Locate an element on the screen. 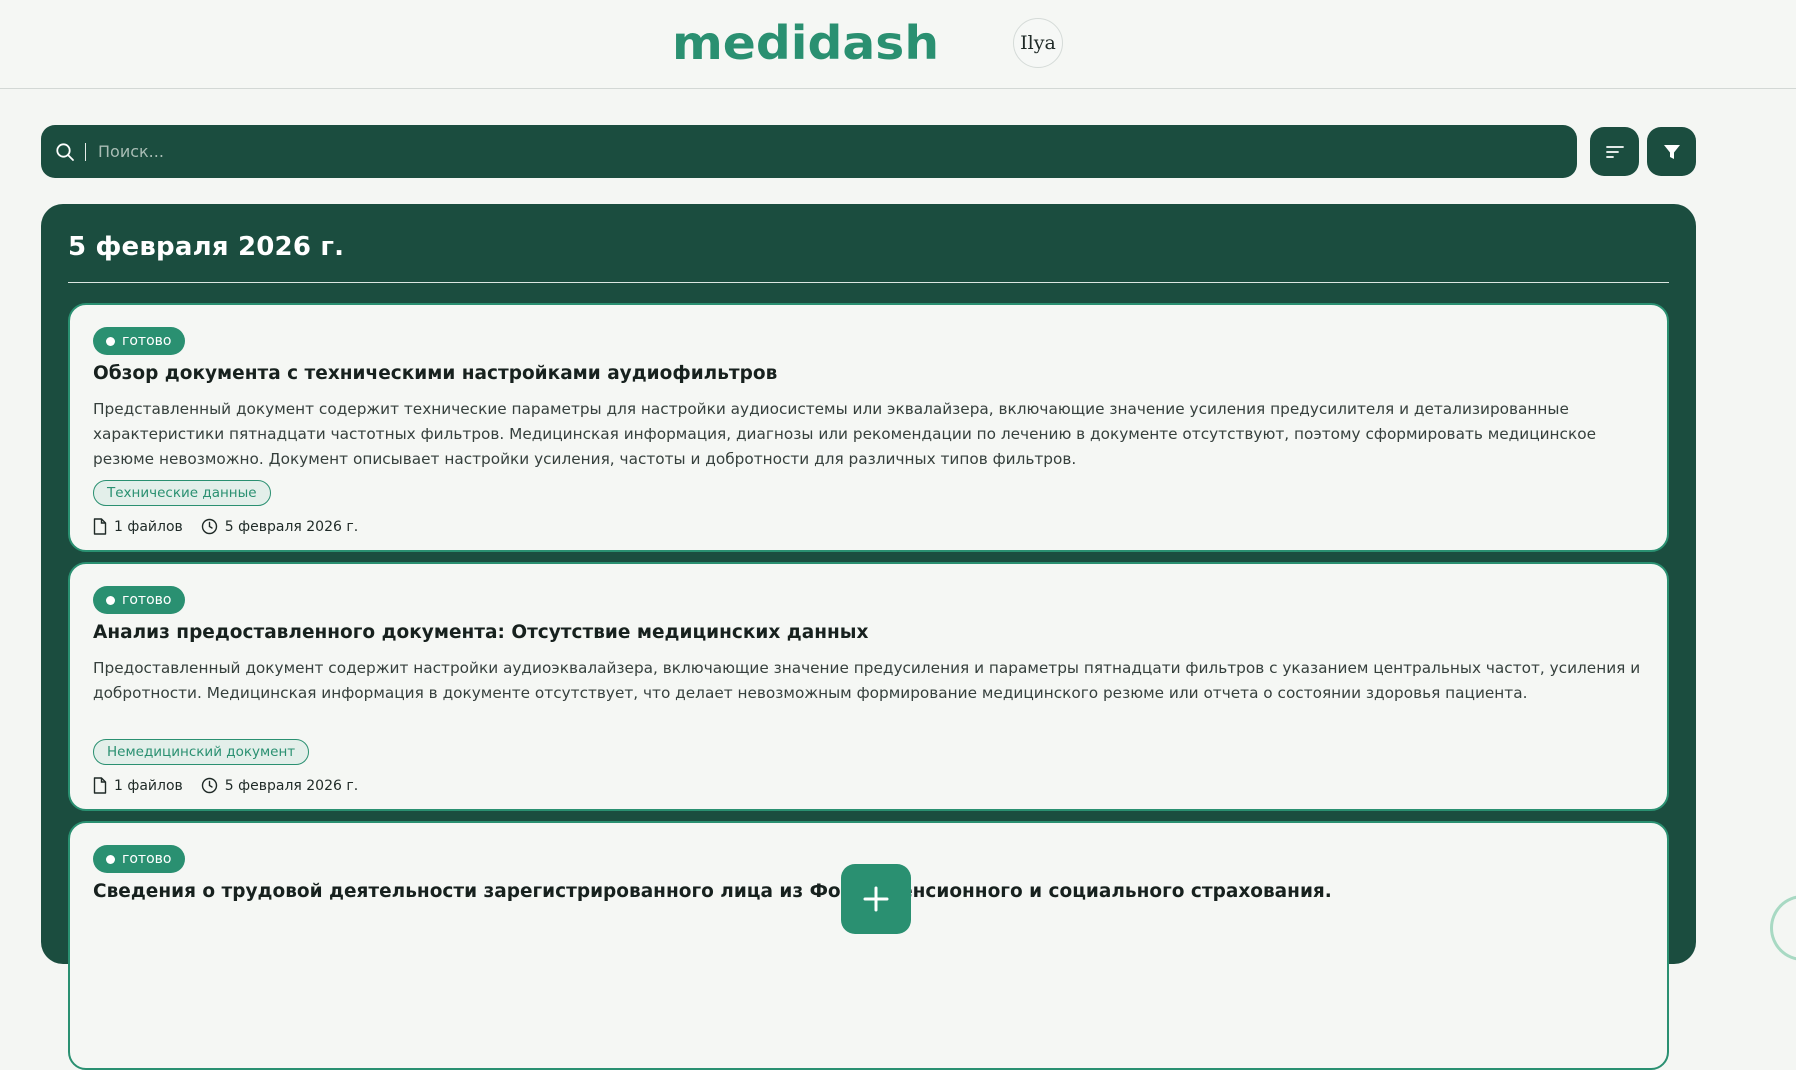 This screenshot has width=1796, height=1070. add-document-button is located at coordinates (876, 899).